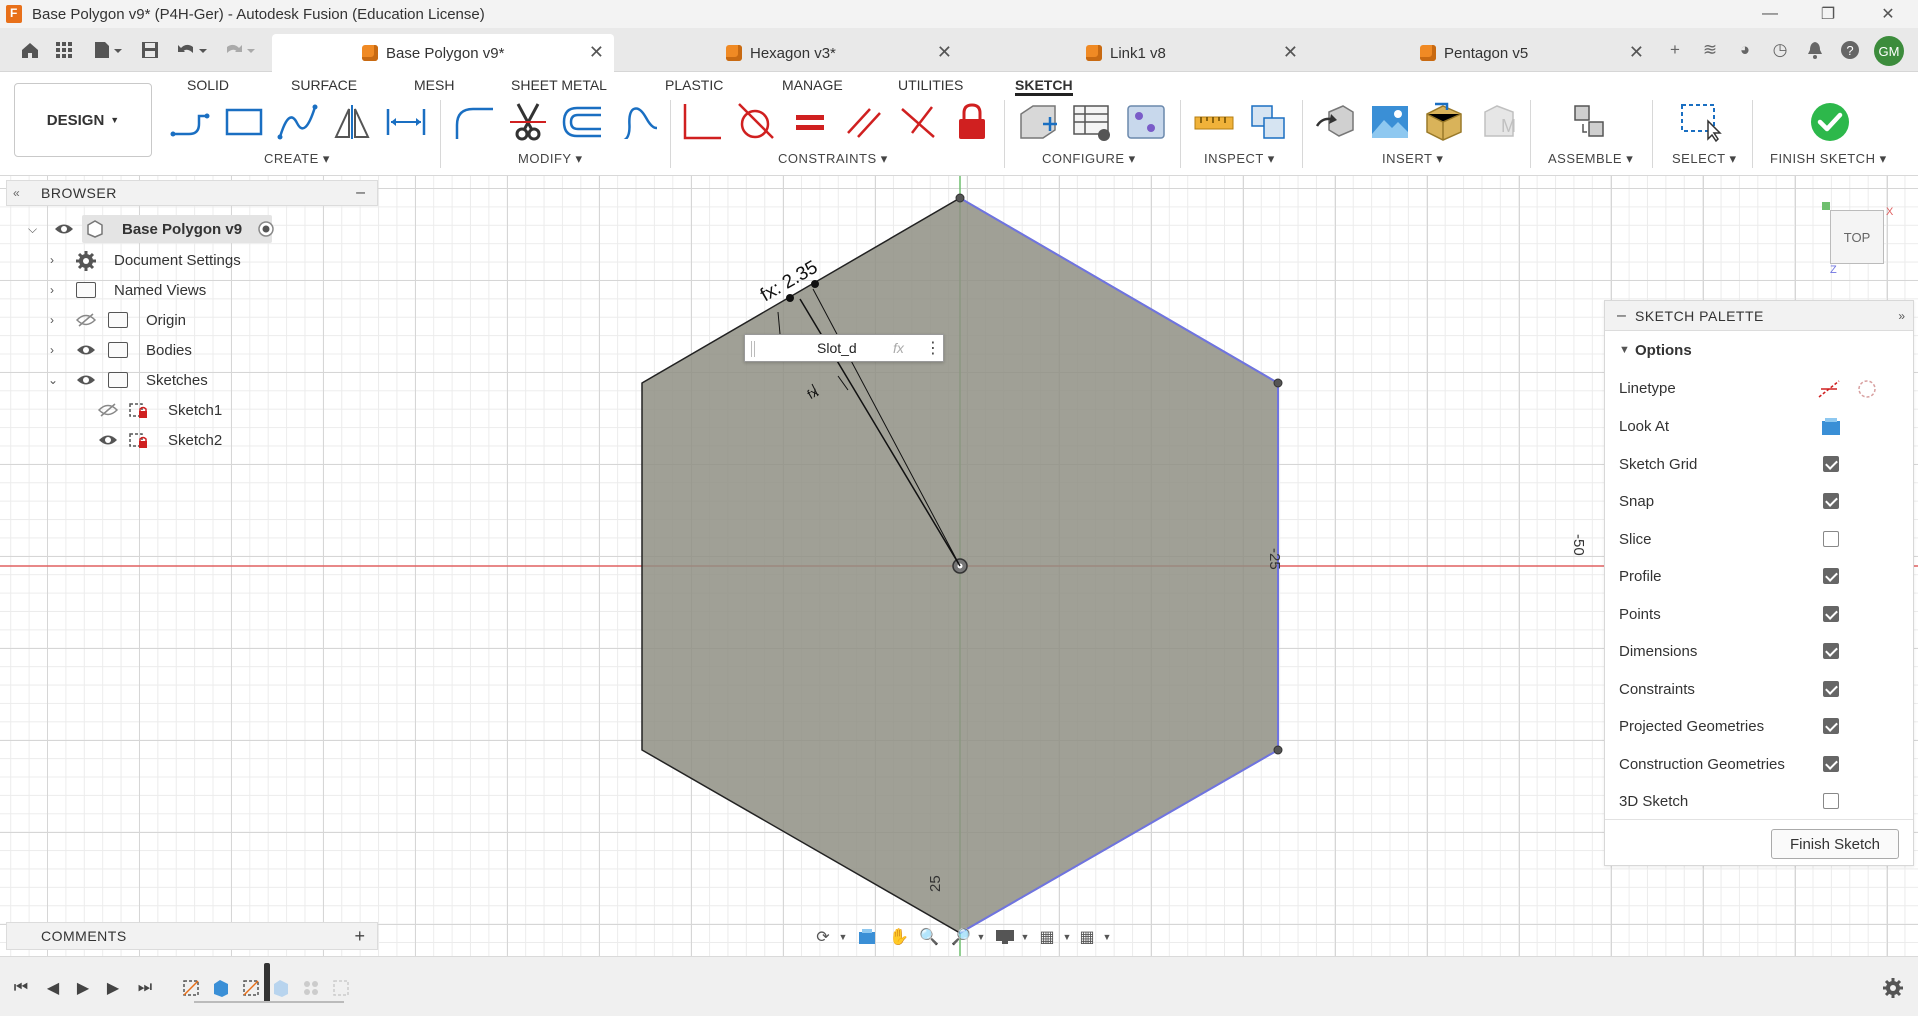  I want to click on step-forward-icon: ▶, so click(113, 988).